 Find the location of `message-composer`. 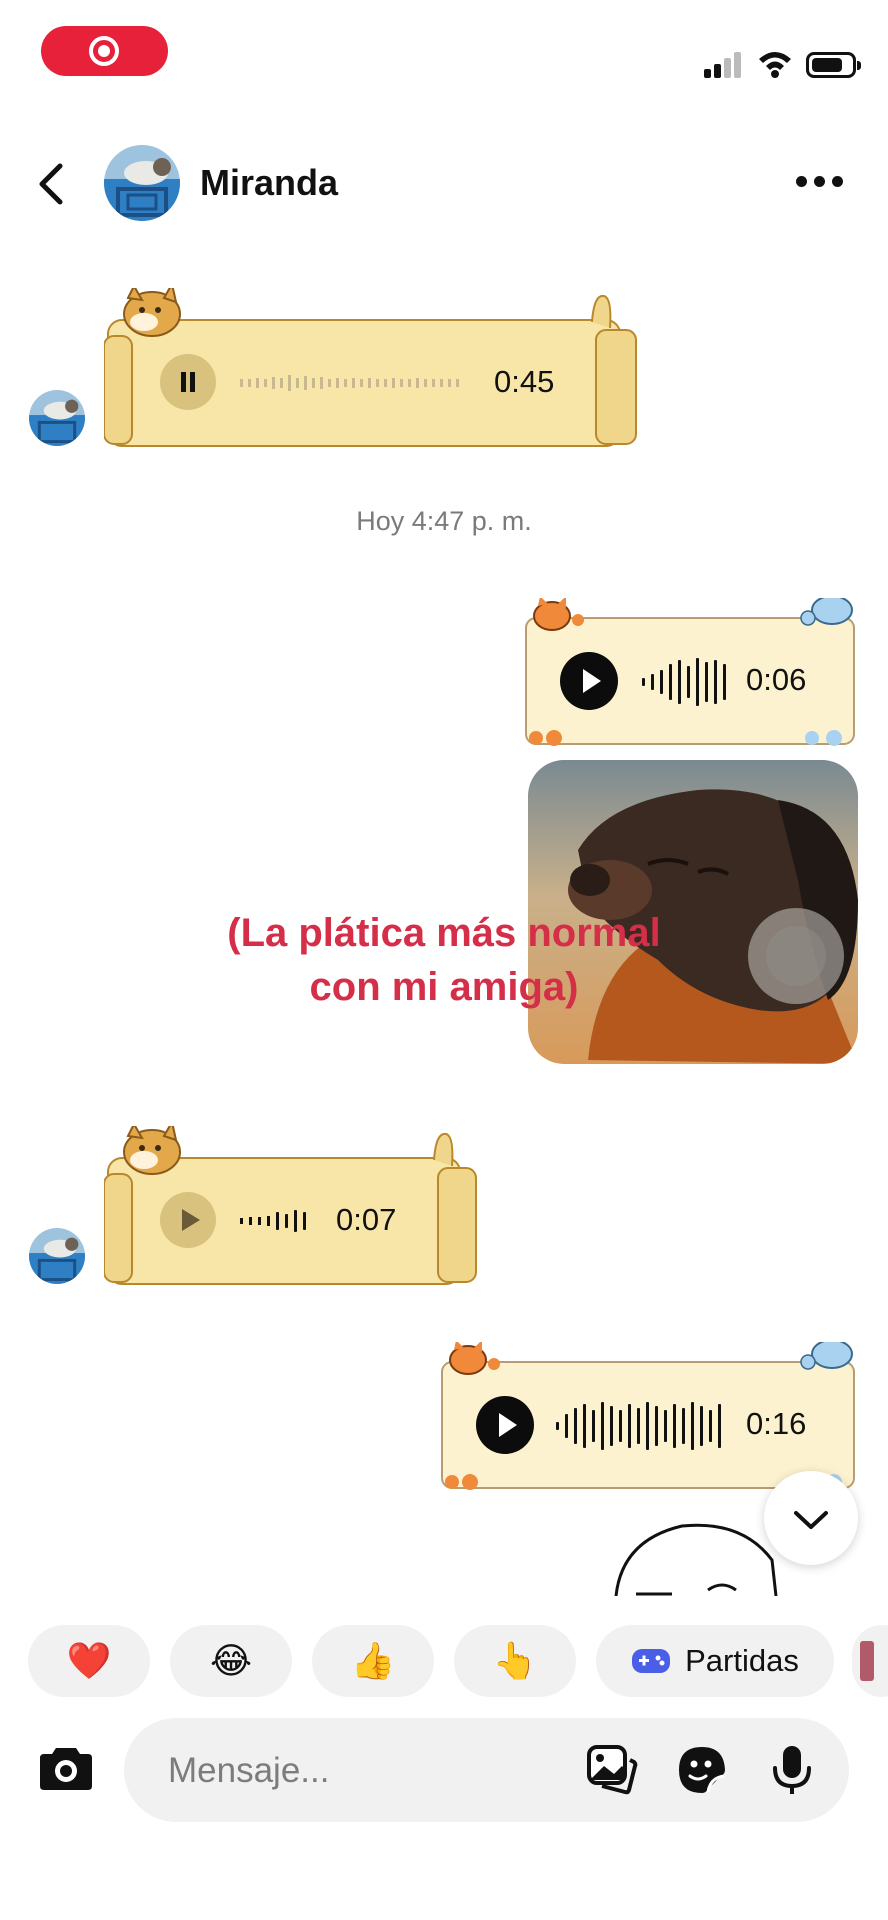

message-composer is located at coordinates (486, 1770).